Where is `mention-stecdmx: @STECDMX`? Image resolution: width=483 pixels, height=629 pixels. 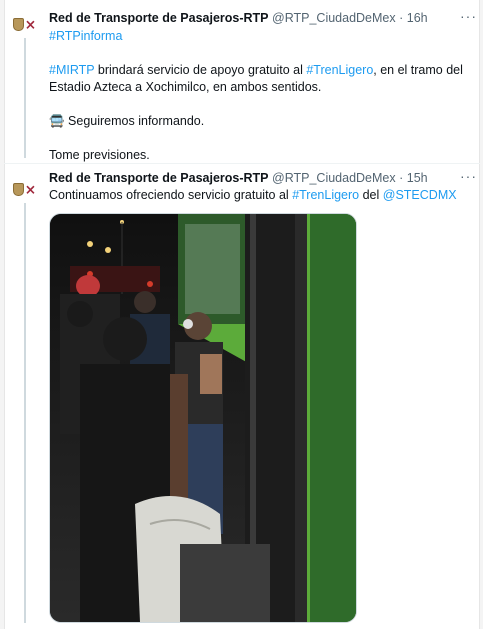 mention-stecdmx: @STECDMX is located at coordinates (420, 195).